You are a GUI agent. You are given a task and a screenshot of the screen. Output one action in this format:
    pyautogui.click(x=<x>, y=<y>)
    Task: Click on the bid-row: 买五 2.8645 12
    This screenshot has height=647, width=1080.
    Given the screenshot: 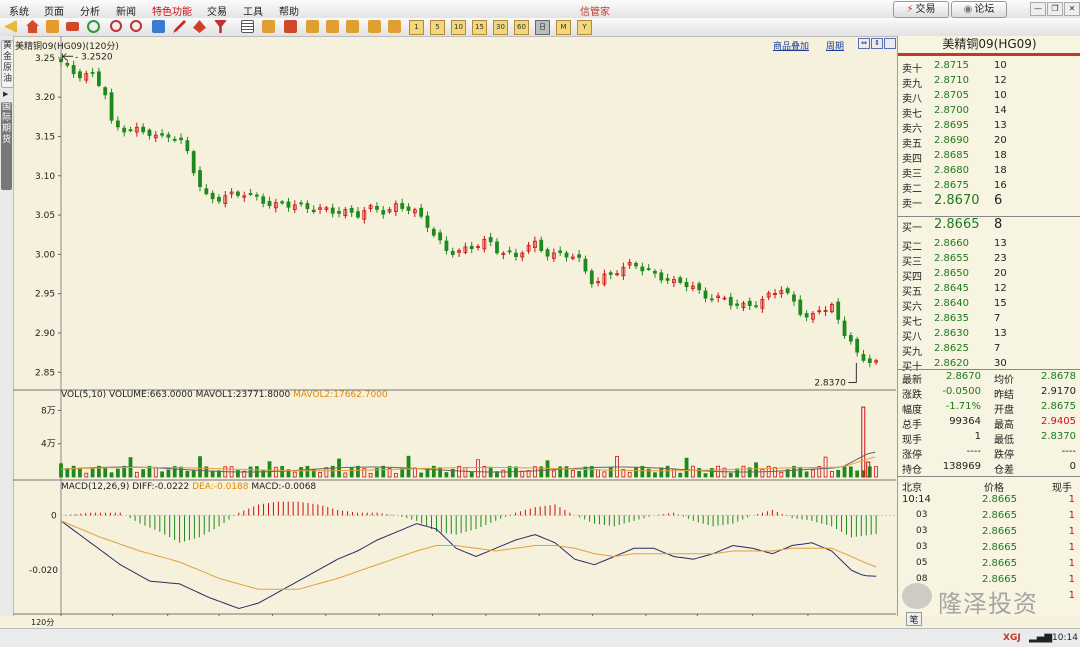 What is the action you would take?
    pyautogui.click(x=989, y=289)
    